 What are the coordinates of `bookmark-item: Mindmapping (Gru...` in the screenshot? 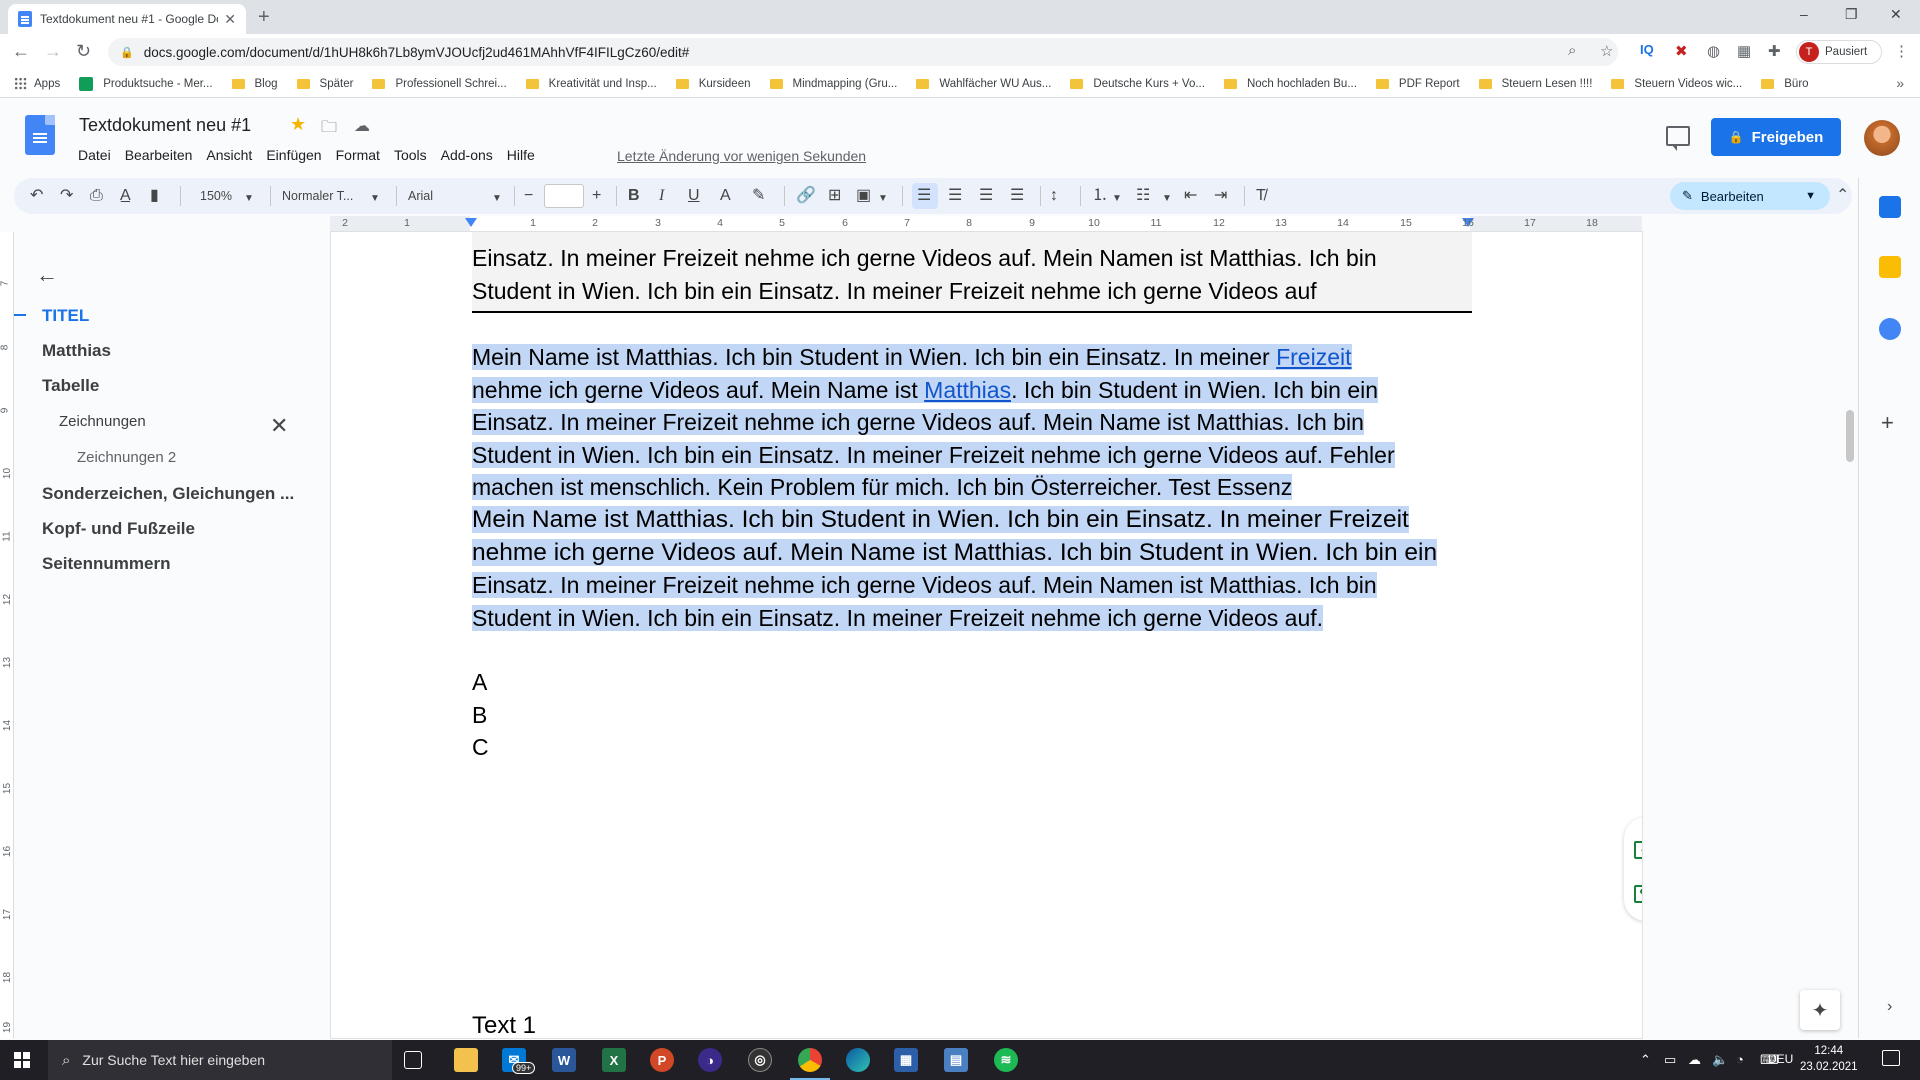 It's located at (833, 84).